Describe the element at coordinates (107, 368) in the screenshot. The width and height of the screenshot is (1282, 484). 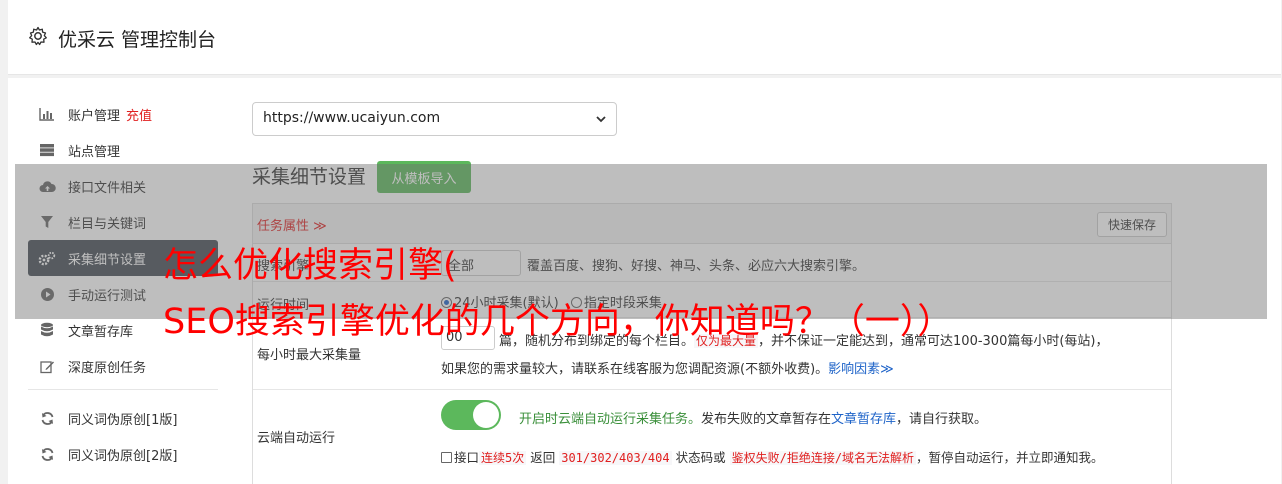
I see `sidebar-item-label: 深度原创任务` at that location.